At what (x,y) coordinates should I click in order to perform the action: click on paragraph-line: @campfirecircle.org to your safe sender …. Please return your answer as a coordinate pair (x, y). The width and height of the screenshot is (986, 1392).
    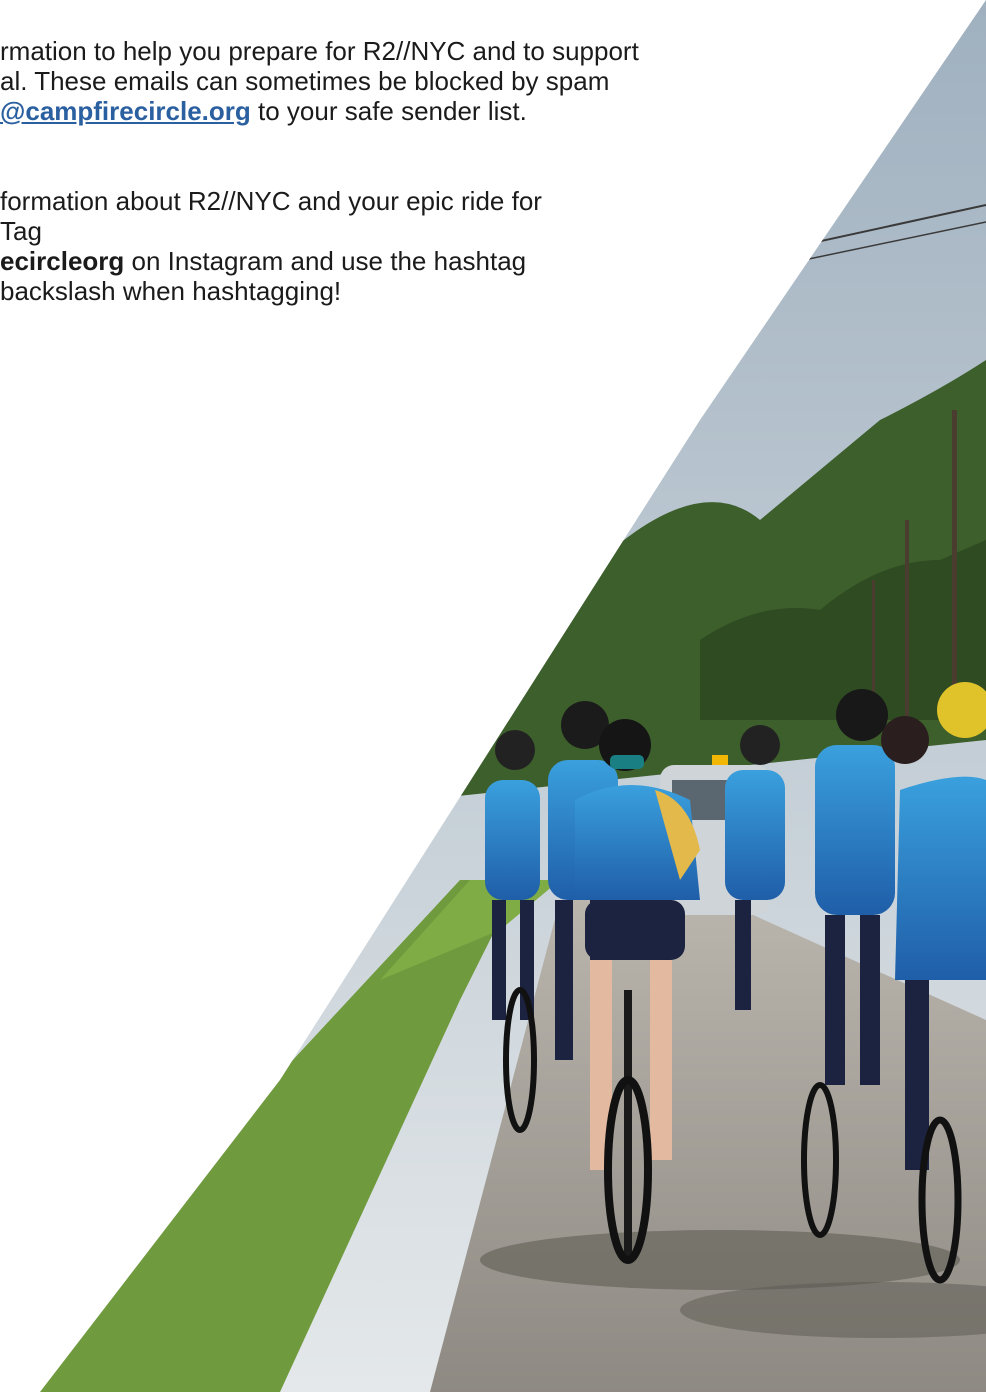
    Looking at the image, I should click on (450, 111).